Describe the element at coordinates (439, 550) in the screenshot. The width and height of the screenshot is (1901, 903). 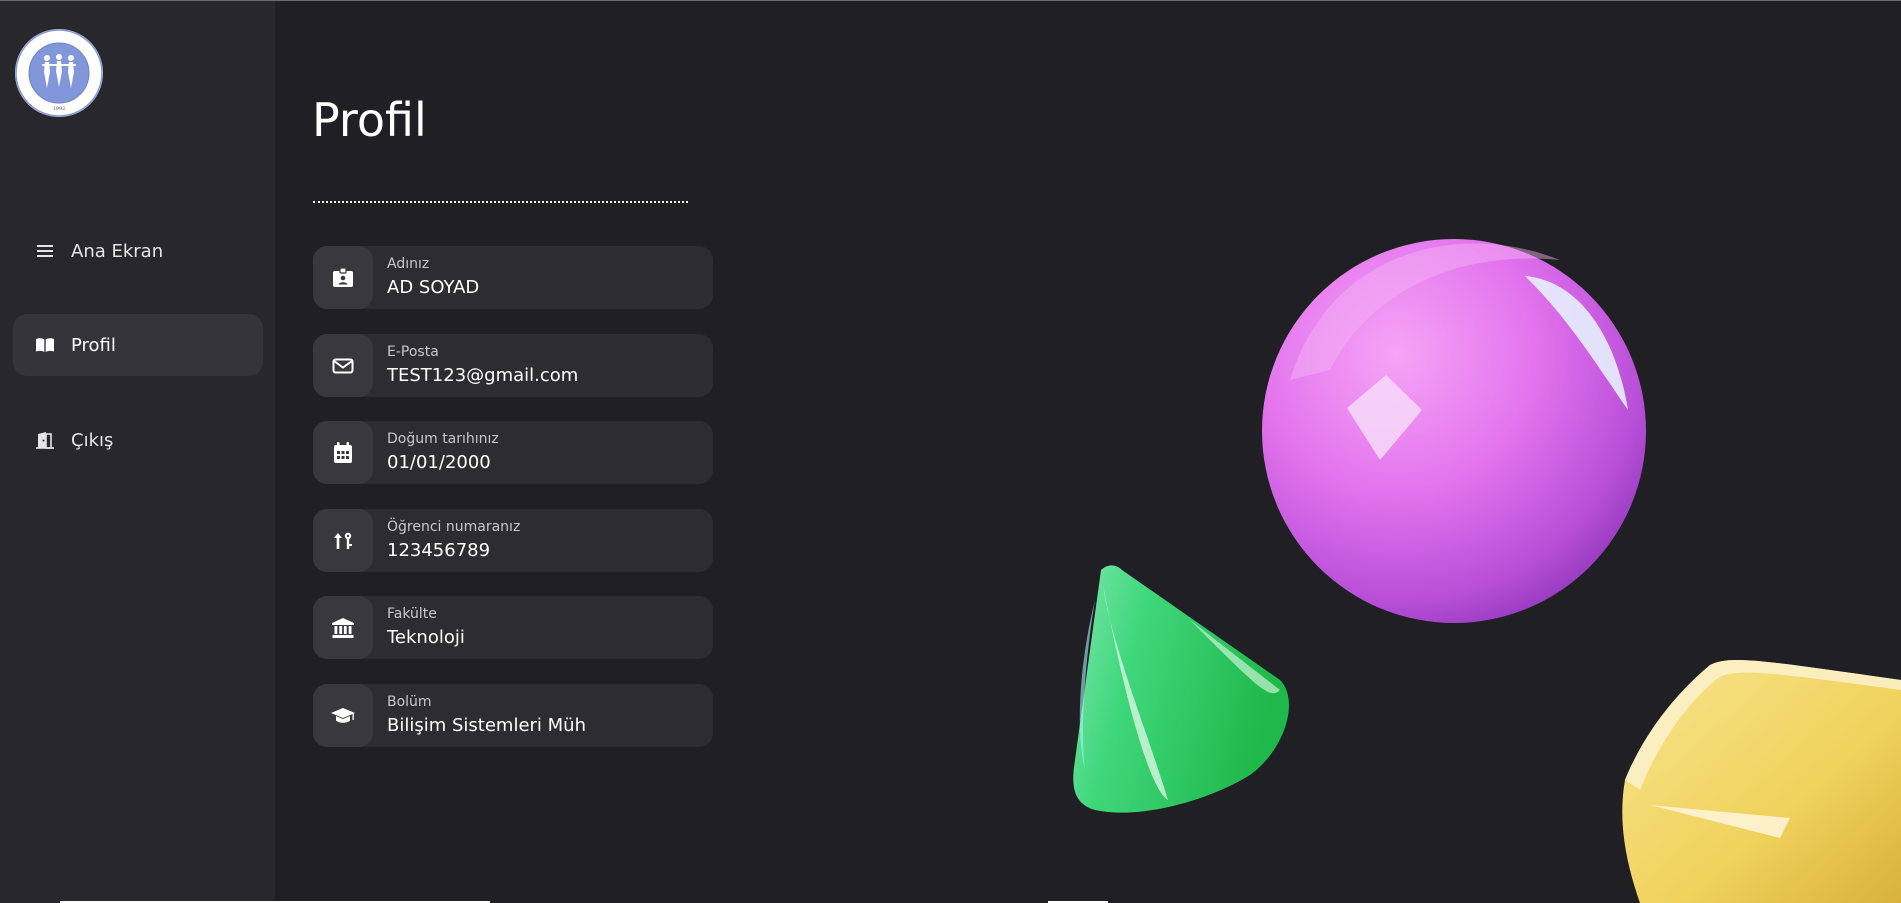
I see `field-value: 123456789` at that location.